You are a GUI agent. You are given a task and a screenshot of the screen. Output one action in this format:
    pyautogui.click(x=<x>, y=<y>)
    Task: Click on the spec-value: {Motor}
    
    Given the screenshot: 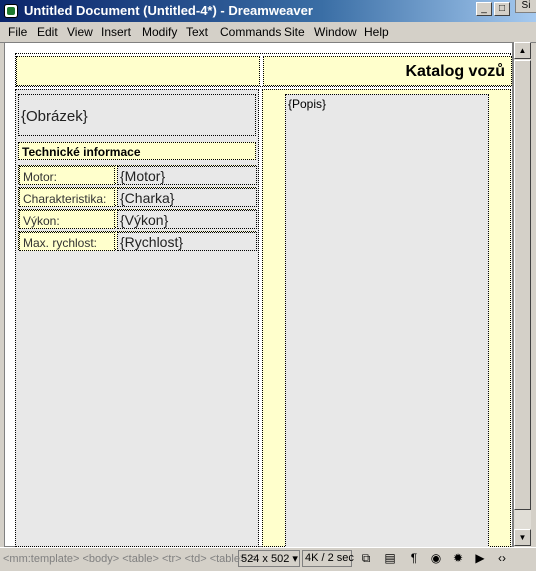 What is the action you would take?
    pyautogui.click(x=143, y=176)
    